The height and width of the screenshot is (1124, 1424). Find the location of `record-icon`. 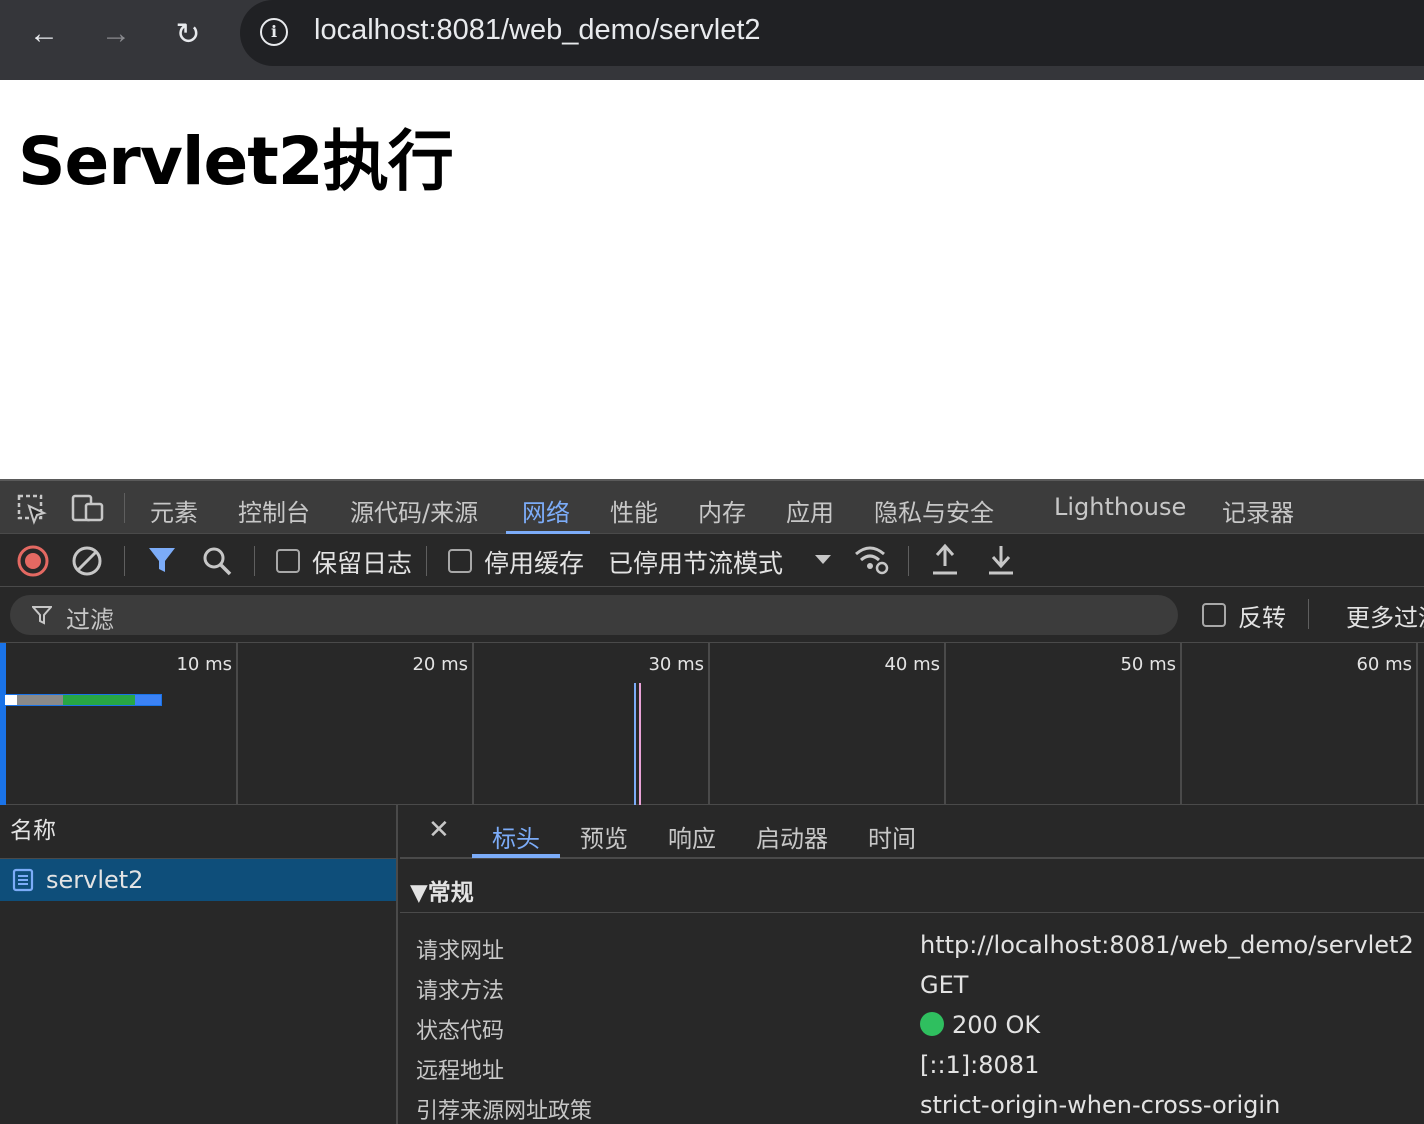

record-icon is located at coordinates (33, 561).